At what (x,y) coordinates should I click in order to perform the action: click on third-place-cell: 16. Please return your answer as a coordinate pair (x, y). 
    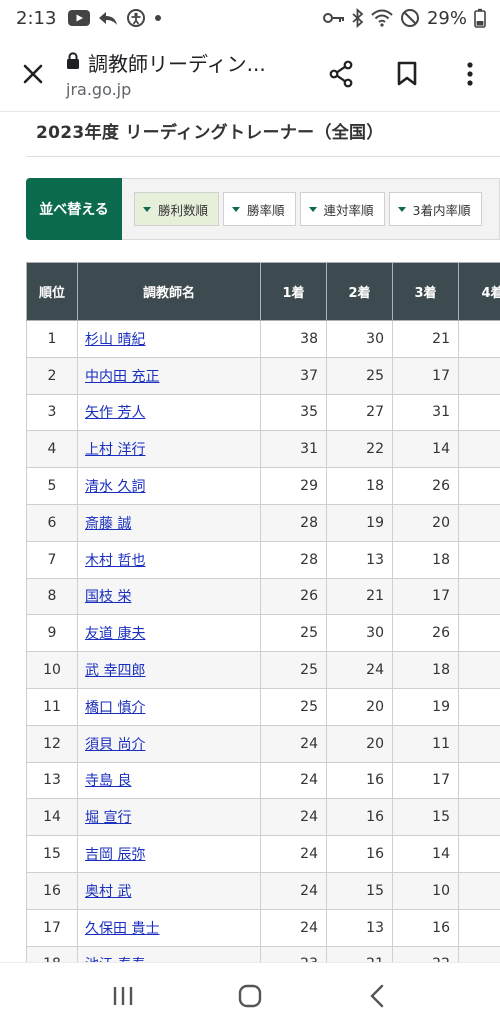
    Looking at the image, I should click on (425, 927).